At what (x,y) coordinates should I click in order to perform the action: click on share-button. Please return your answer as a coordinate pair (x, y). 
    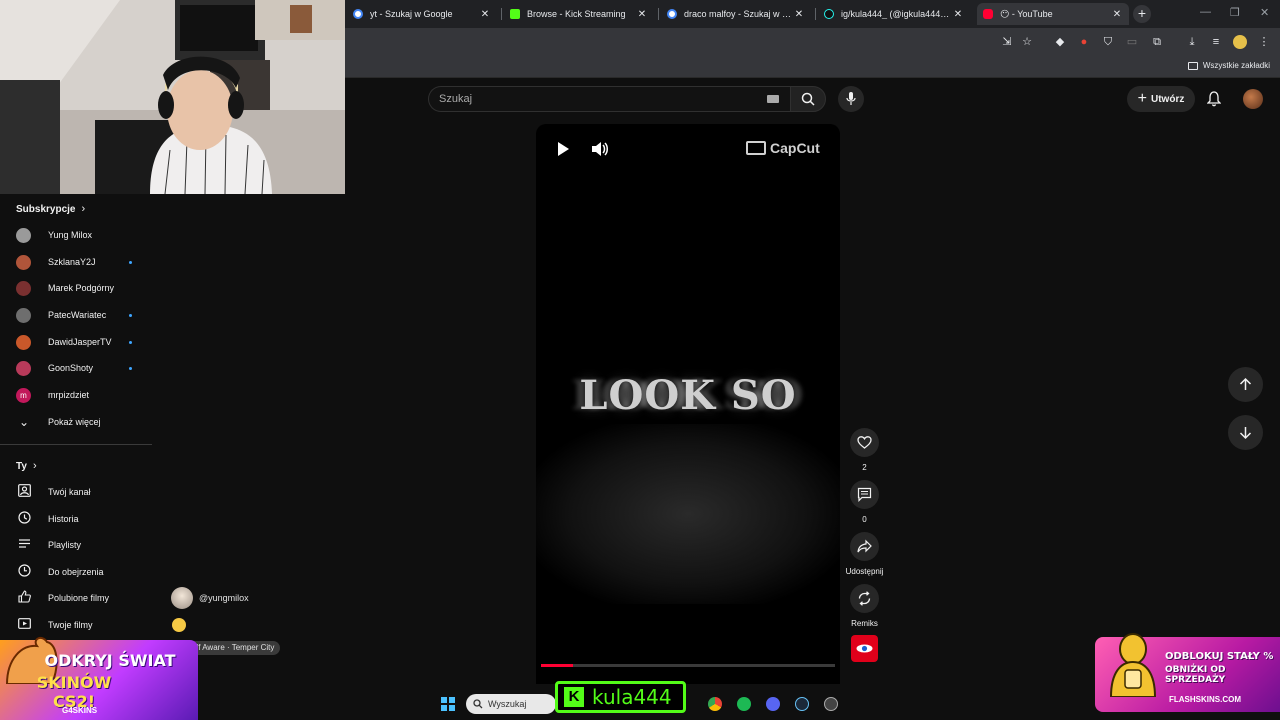
    Looking at the image, I should click on (864, 546).